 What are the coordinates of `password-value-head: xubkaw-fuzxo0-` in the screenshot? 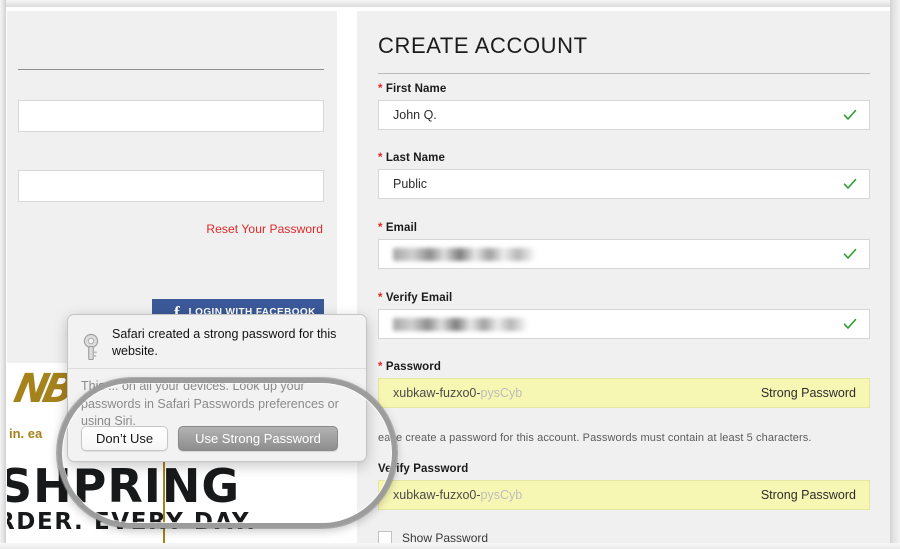 It's located at (437, 393).